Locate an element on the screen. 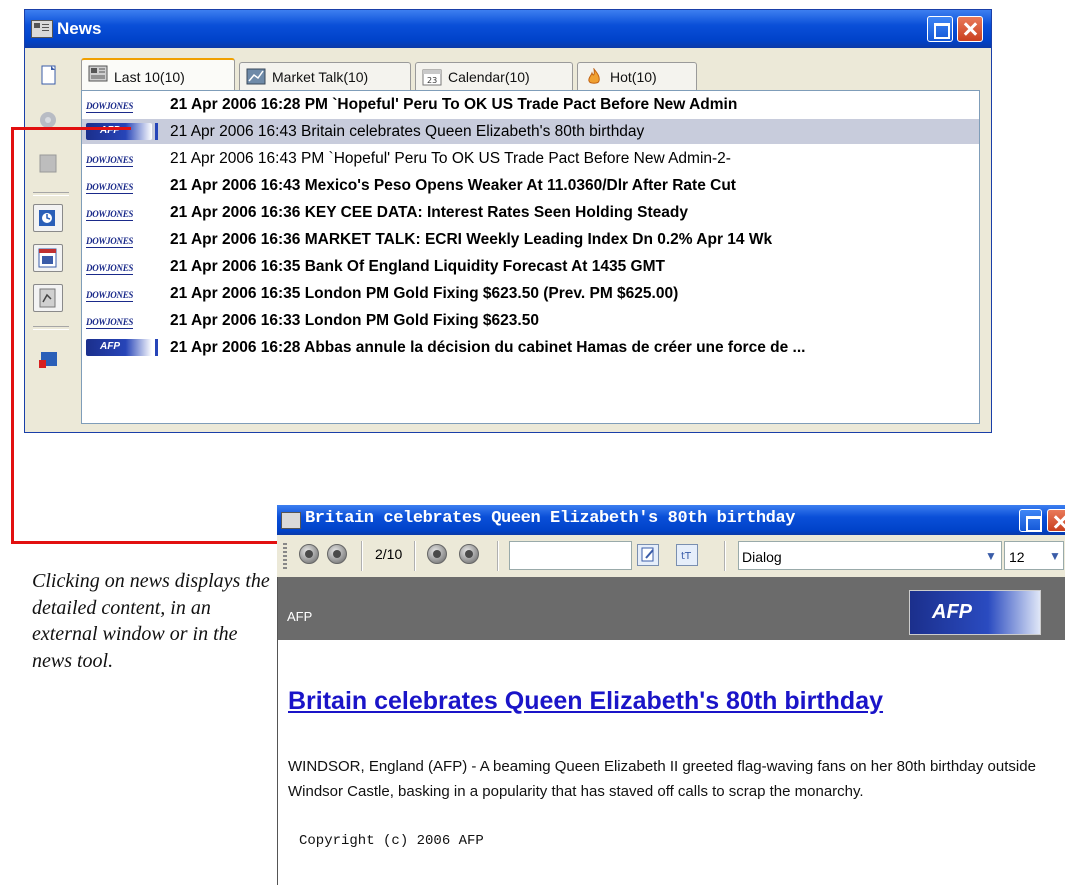  tab-hot: Hot(10) is located at coordinates (637, 76).